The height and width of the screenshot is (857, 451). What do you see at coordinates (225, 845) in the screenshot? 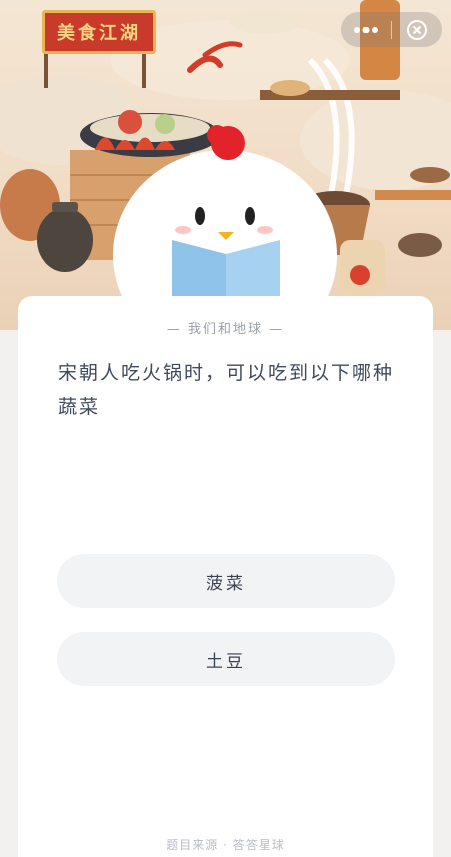
I see `question-source: 题目来源 · 答答星球` at bounding box center [225, 845].